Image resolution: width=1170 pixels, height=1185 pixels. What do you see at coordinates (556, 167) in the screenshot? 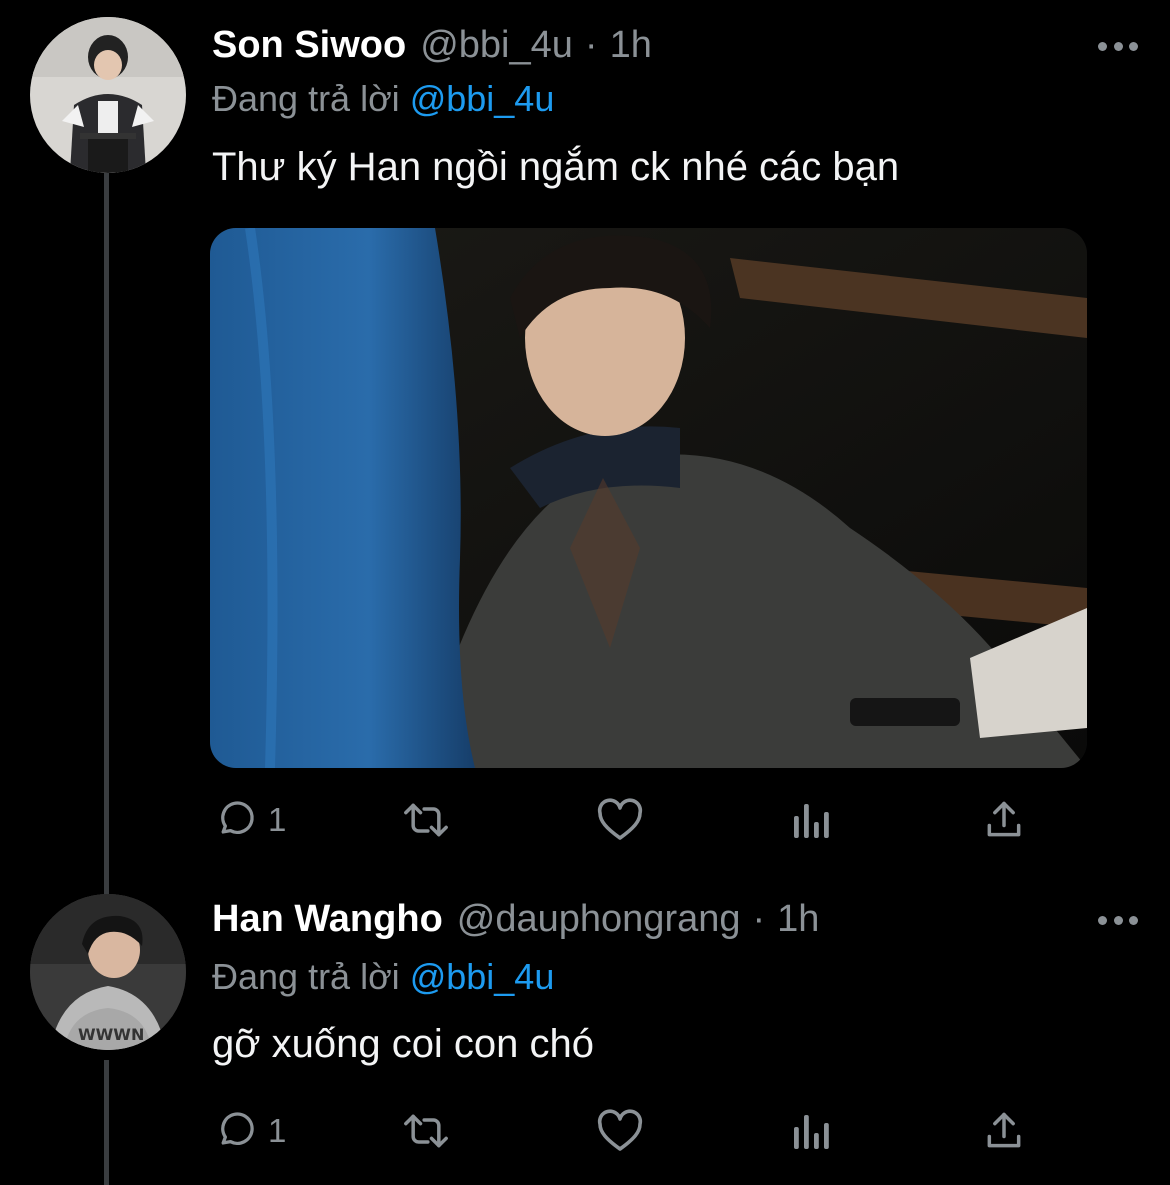
I see `tweet-text: Thư ký Han ngồi ngắm ck nhé các bạn` at bounding box center [556, 167].